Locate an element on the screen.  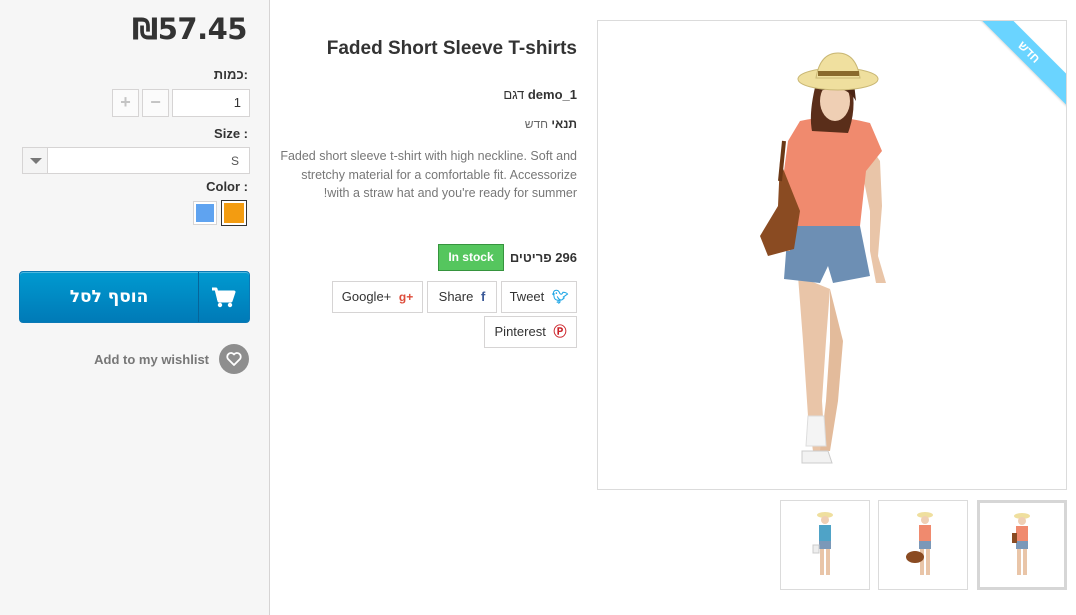
thumbnail-3-selected is located at coordinates (1022, 545).